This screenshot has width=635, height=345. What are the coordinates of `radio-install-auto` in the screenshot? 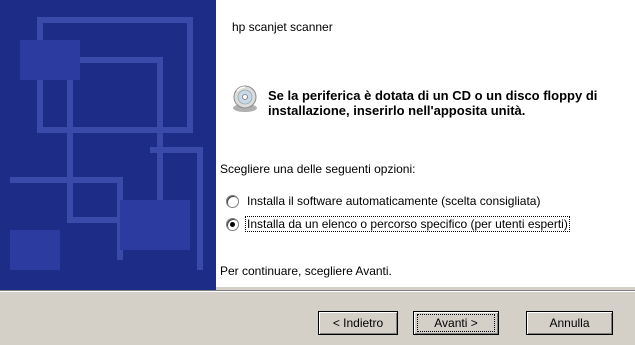 It's located at (232, 201).